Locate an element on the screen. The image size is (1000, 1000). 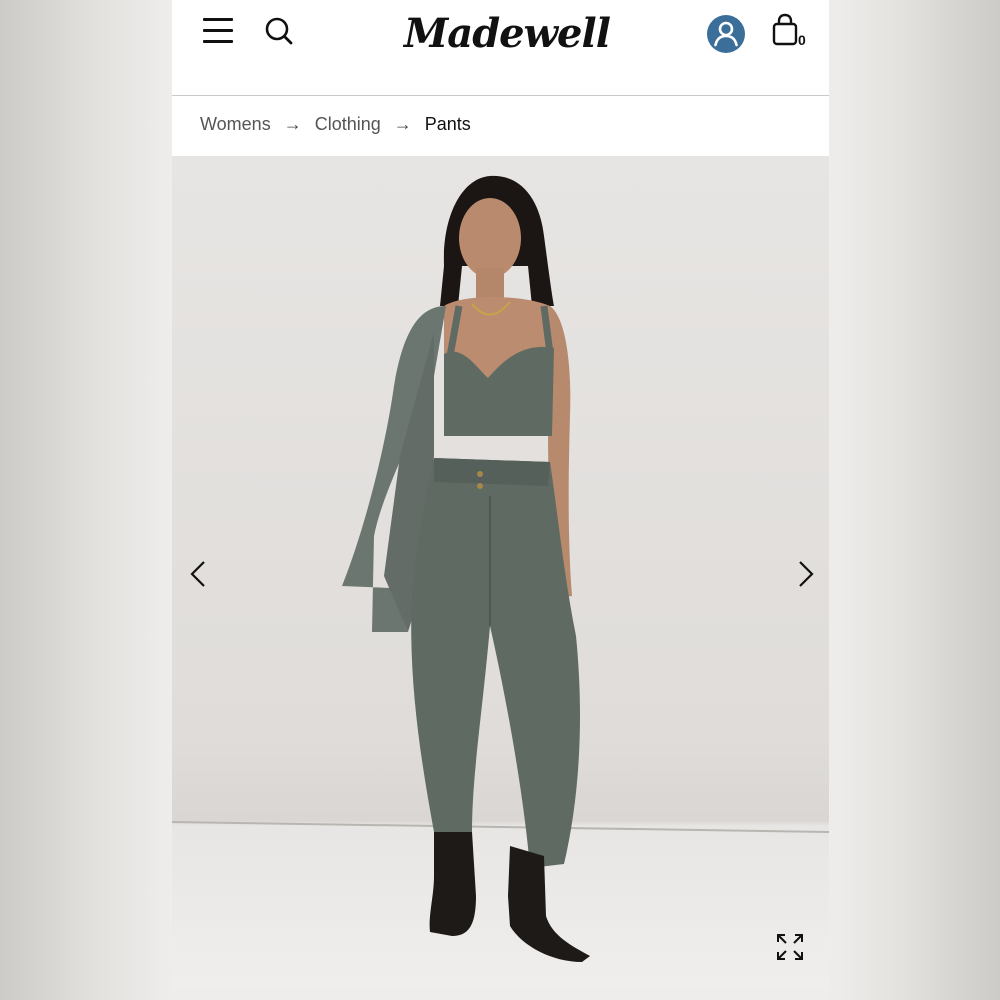
cart-count-badge: 0 is located at coordinates (802, 40).